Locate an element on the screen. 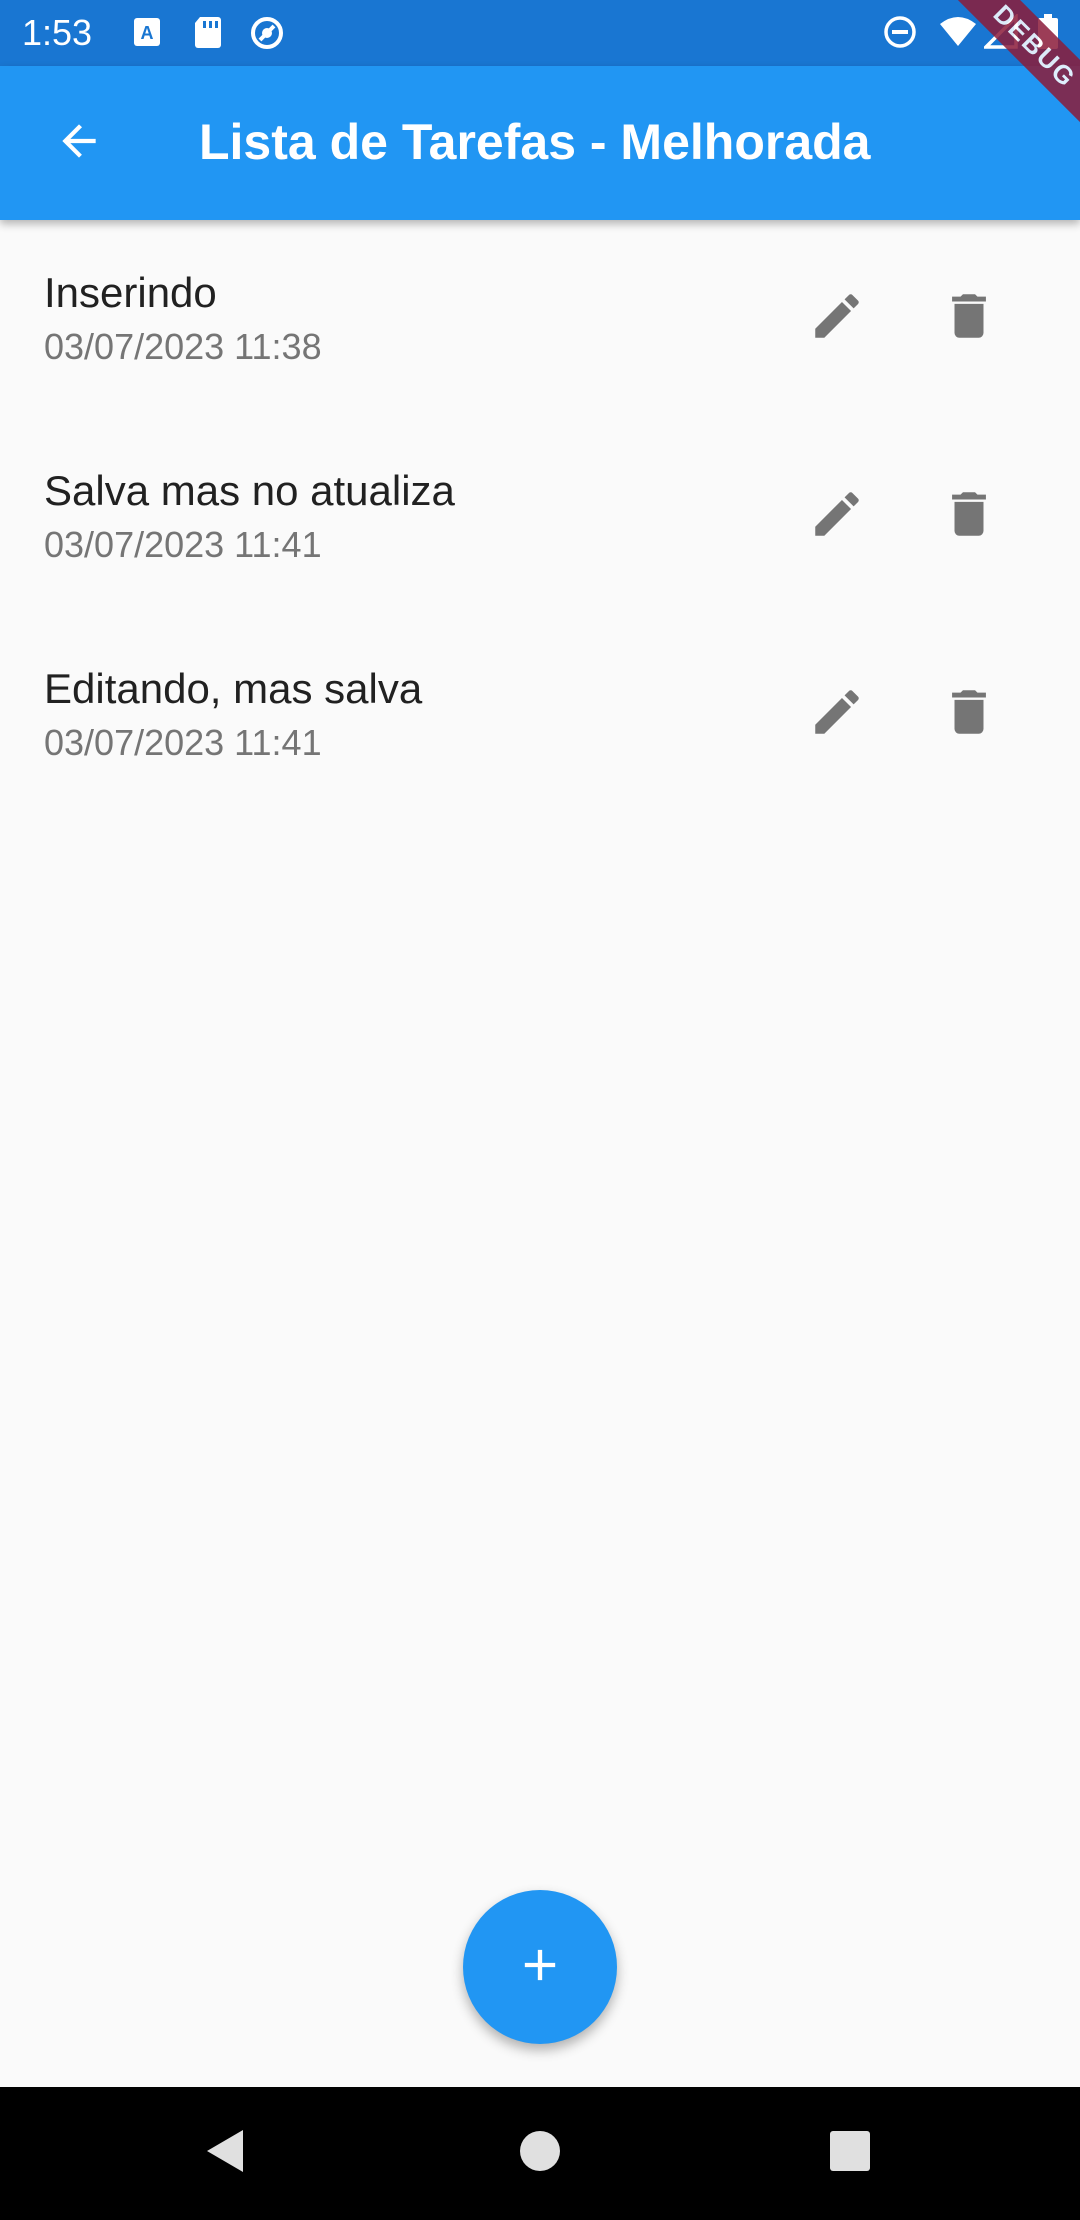 The width and height of the screenshot is (1080, 2220). list-item: Salva mas no atualiza 03/07/2023 11:41 is located at coordinates (540, 517).